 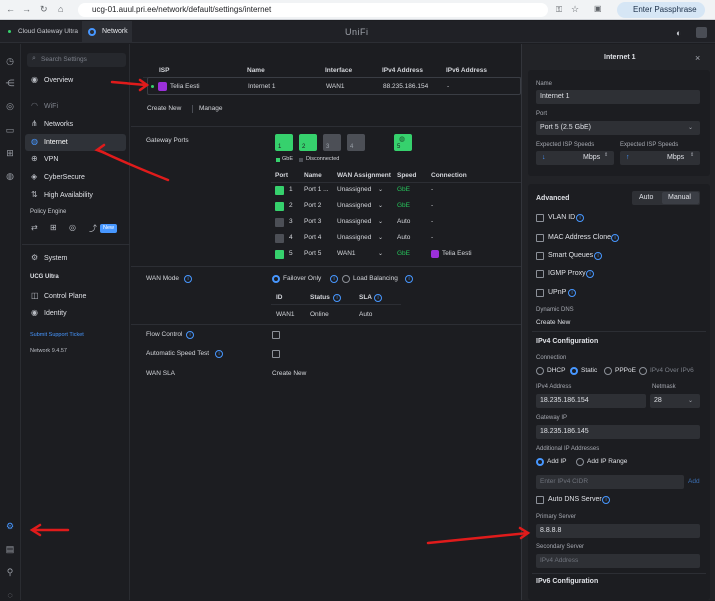 I want to click on arrow-to-primary-server, so click(x=478, y=538).